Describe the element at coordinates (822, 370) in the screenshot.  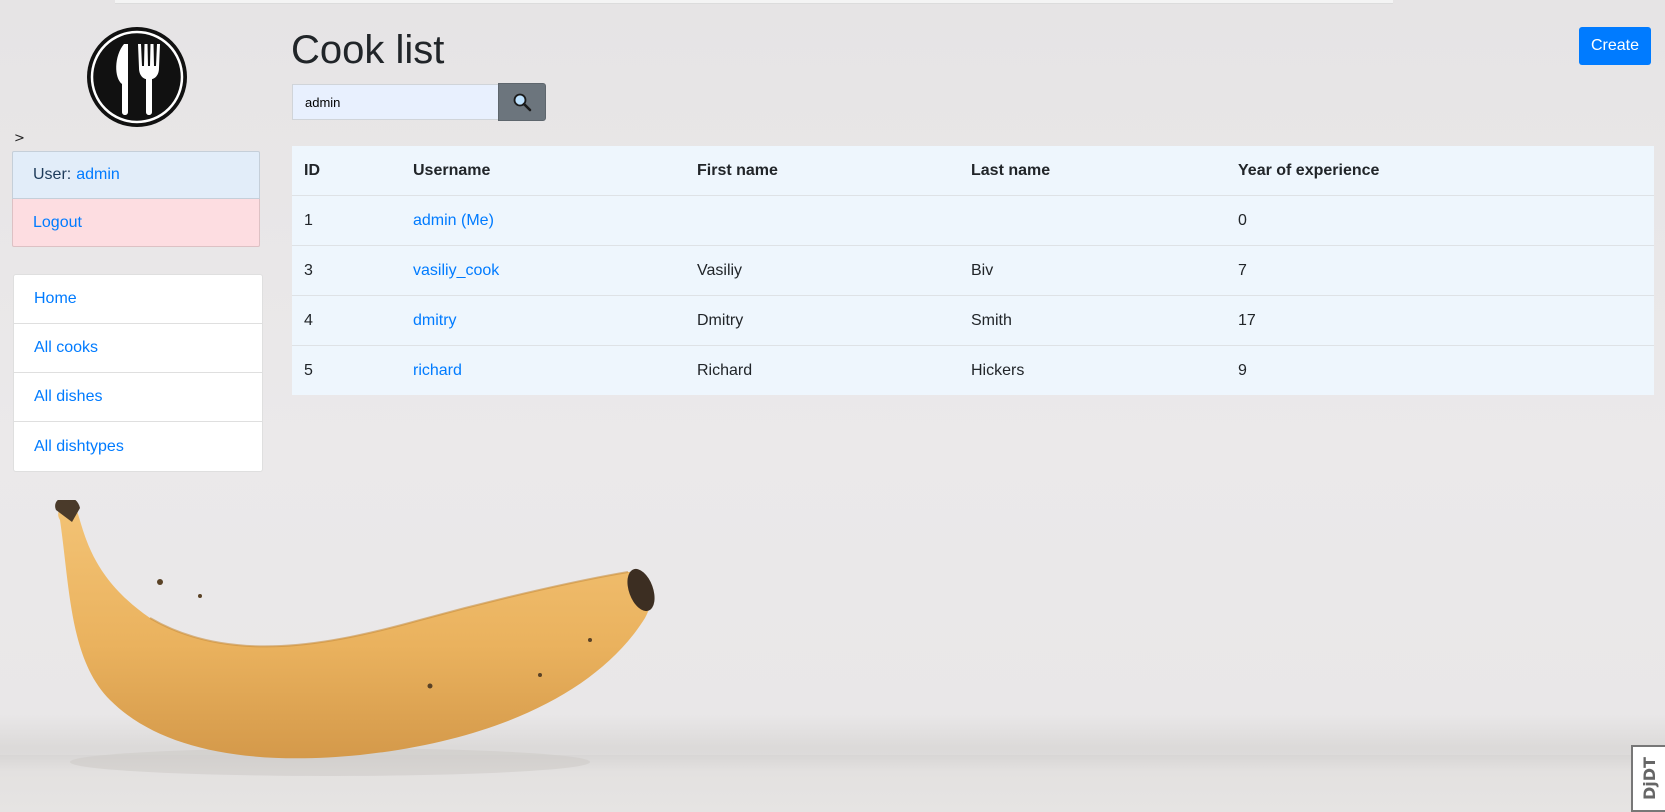
I see `cell-first-name: Richard` at that location.